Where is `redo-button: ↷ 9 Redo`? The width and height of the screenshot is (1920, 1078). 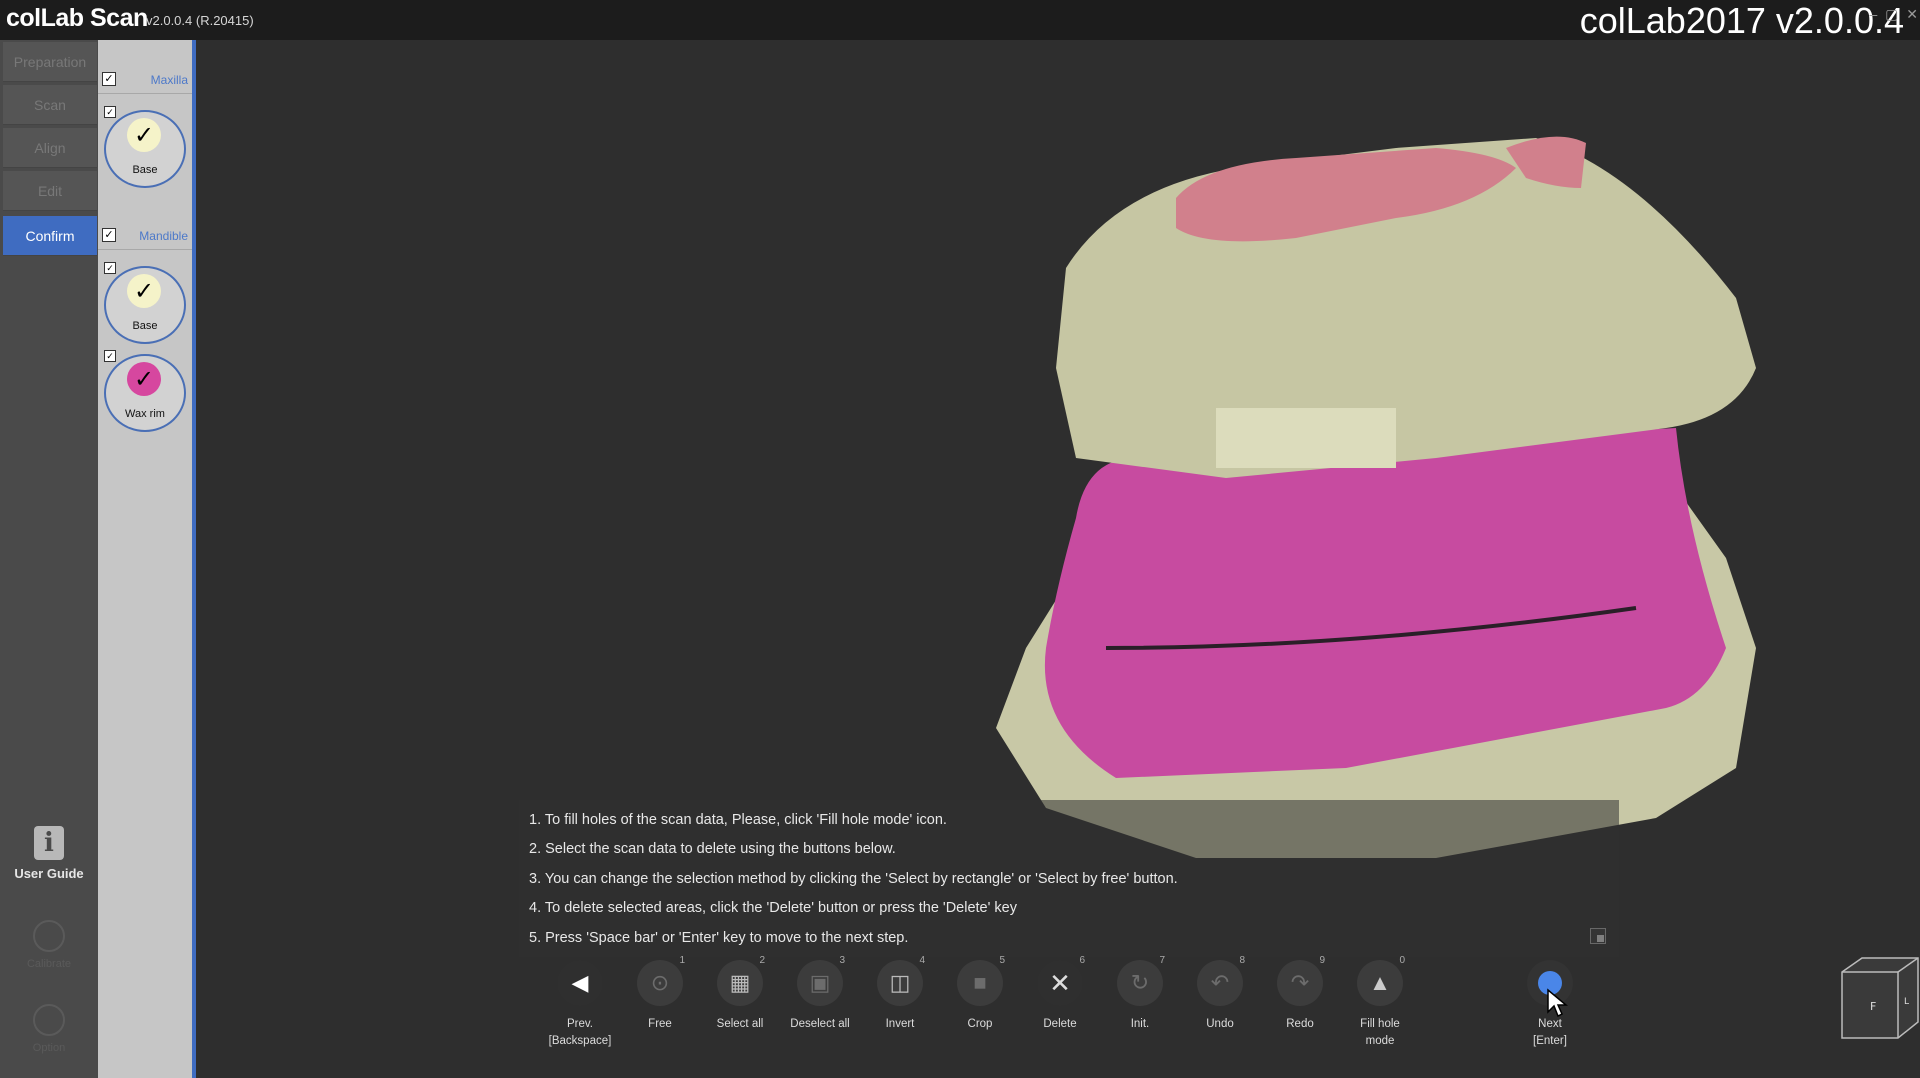 redo-button: ↷ 9 Redo is located at coordinates (1300, 994).